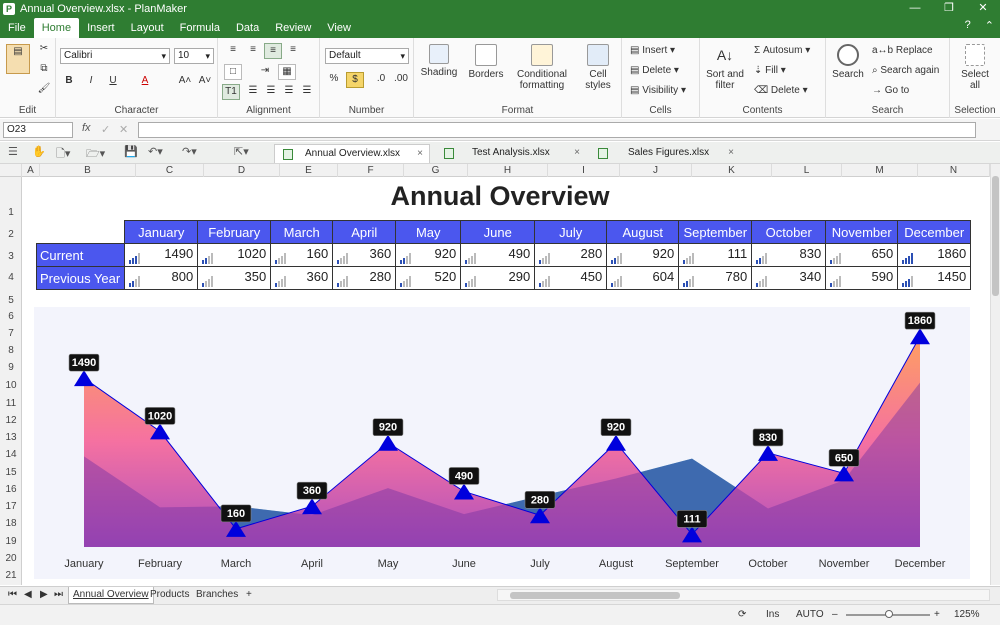 The image size is (1000, 625). What do you see at coordinates (13, 151) in the screenshot?
I see `hamburger-menu-icon: ☰` at bounding box center [13, 151].